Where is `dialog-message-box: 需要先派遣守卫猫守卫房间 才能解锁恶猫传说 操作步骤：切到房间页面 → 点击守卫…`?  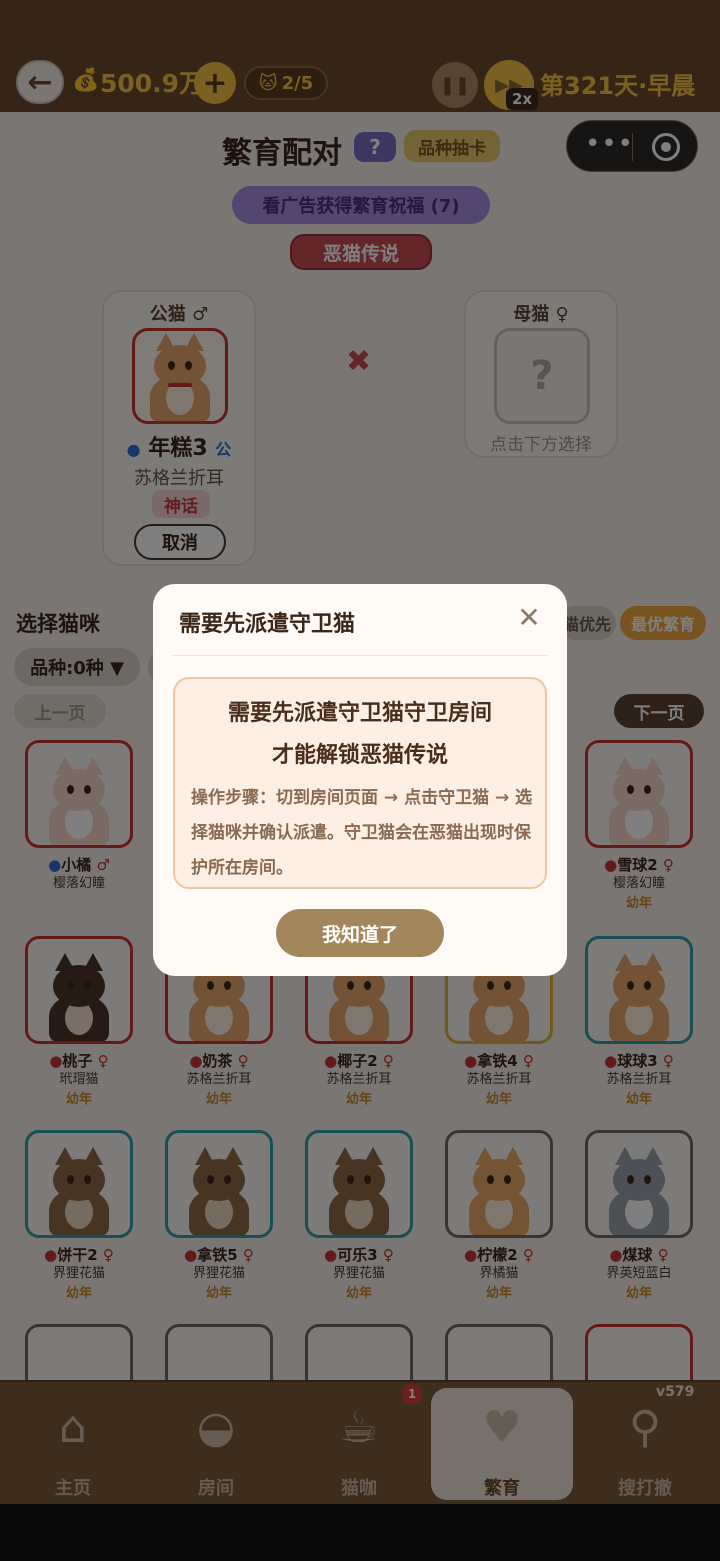 dialog-message-box: 需要先派遣守卫猫守卫房间 才能解锁恶猫传说 操作步骤：切到房间页面 → 点击守卫… is located at coordinates (360, 783).